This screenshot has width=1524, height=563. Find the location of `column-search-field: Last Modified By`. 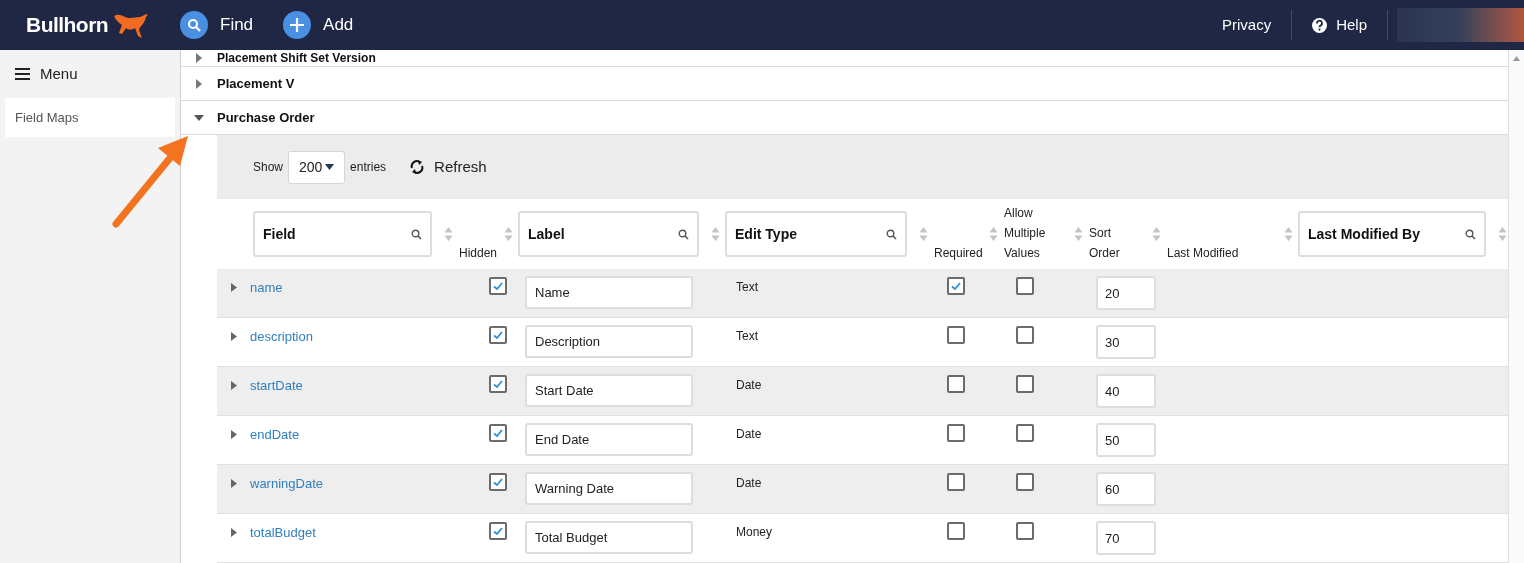

column-search-field: Last Modified By is located at coordinates (1392, 234).